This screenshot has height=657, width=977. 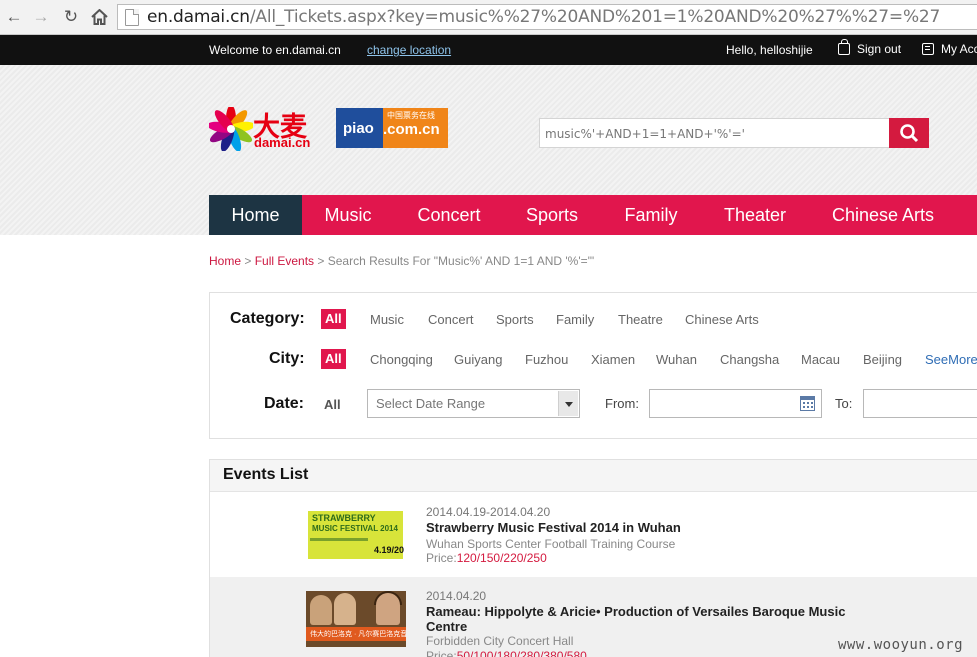 What do you see at coordinates (901, 645) in the screenshot?
I see `watermark-text: www.wooyun.org` at bounding box center [901, 645].